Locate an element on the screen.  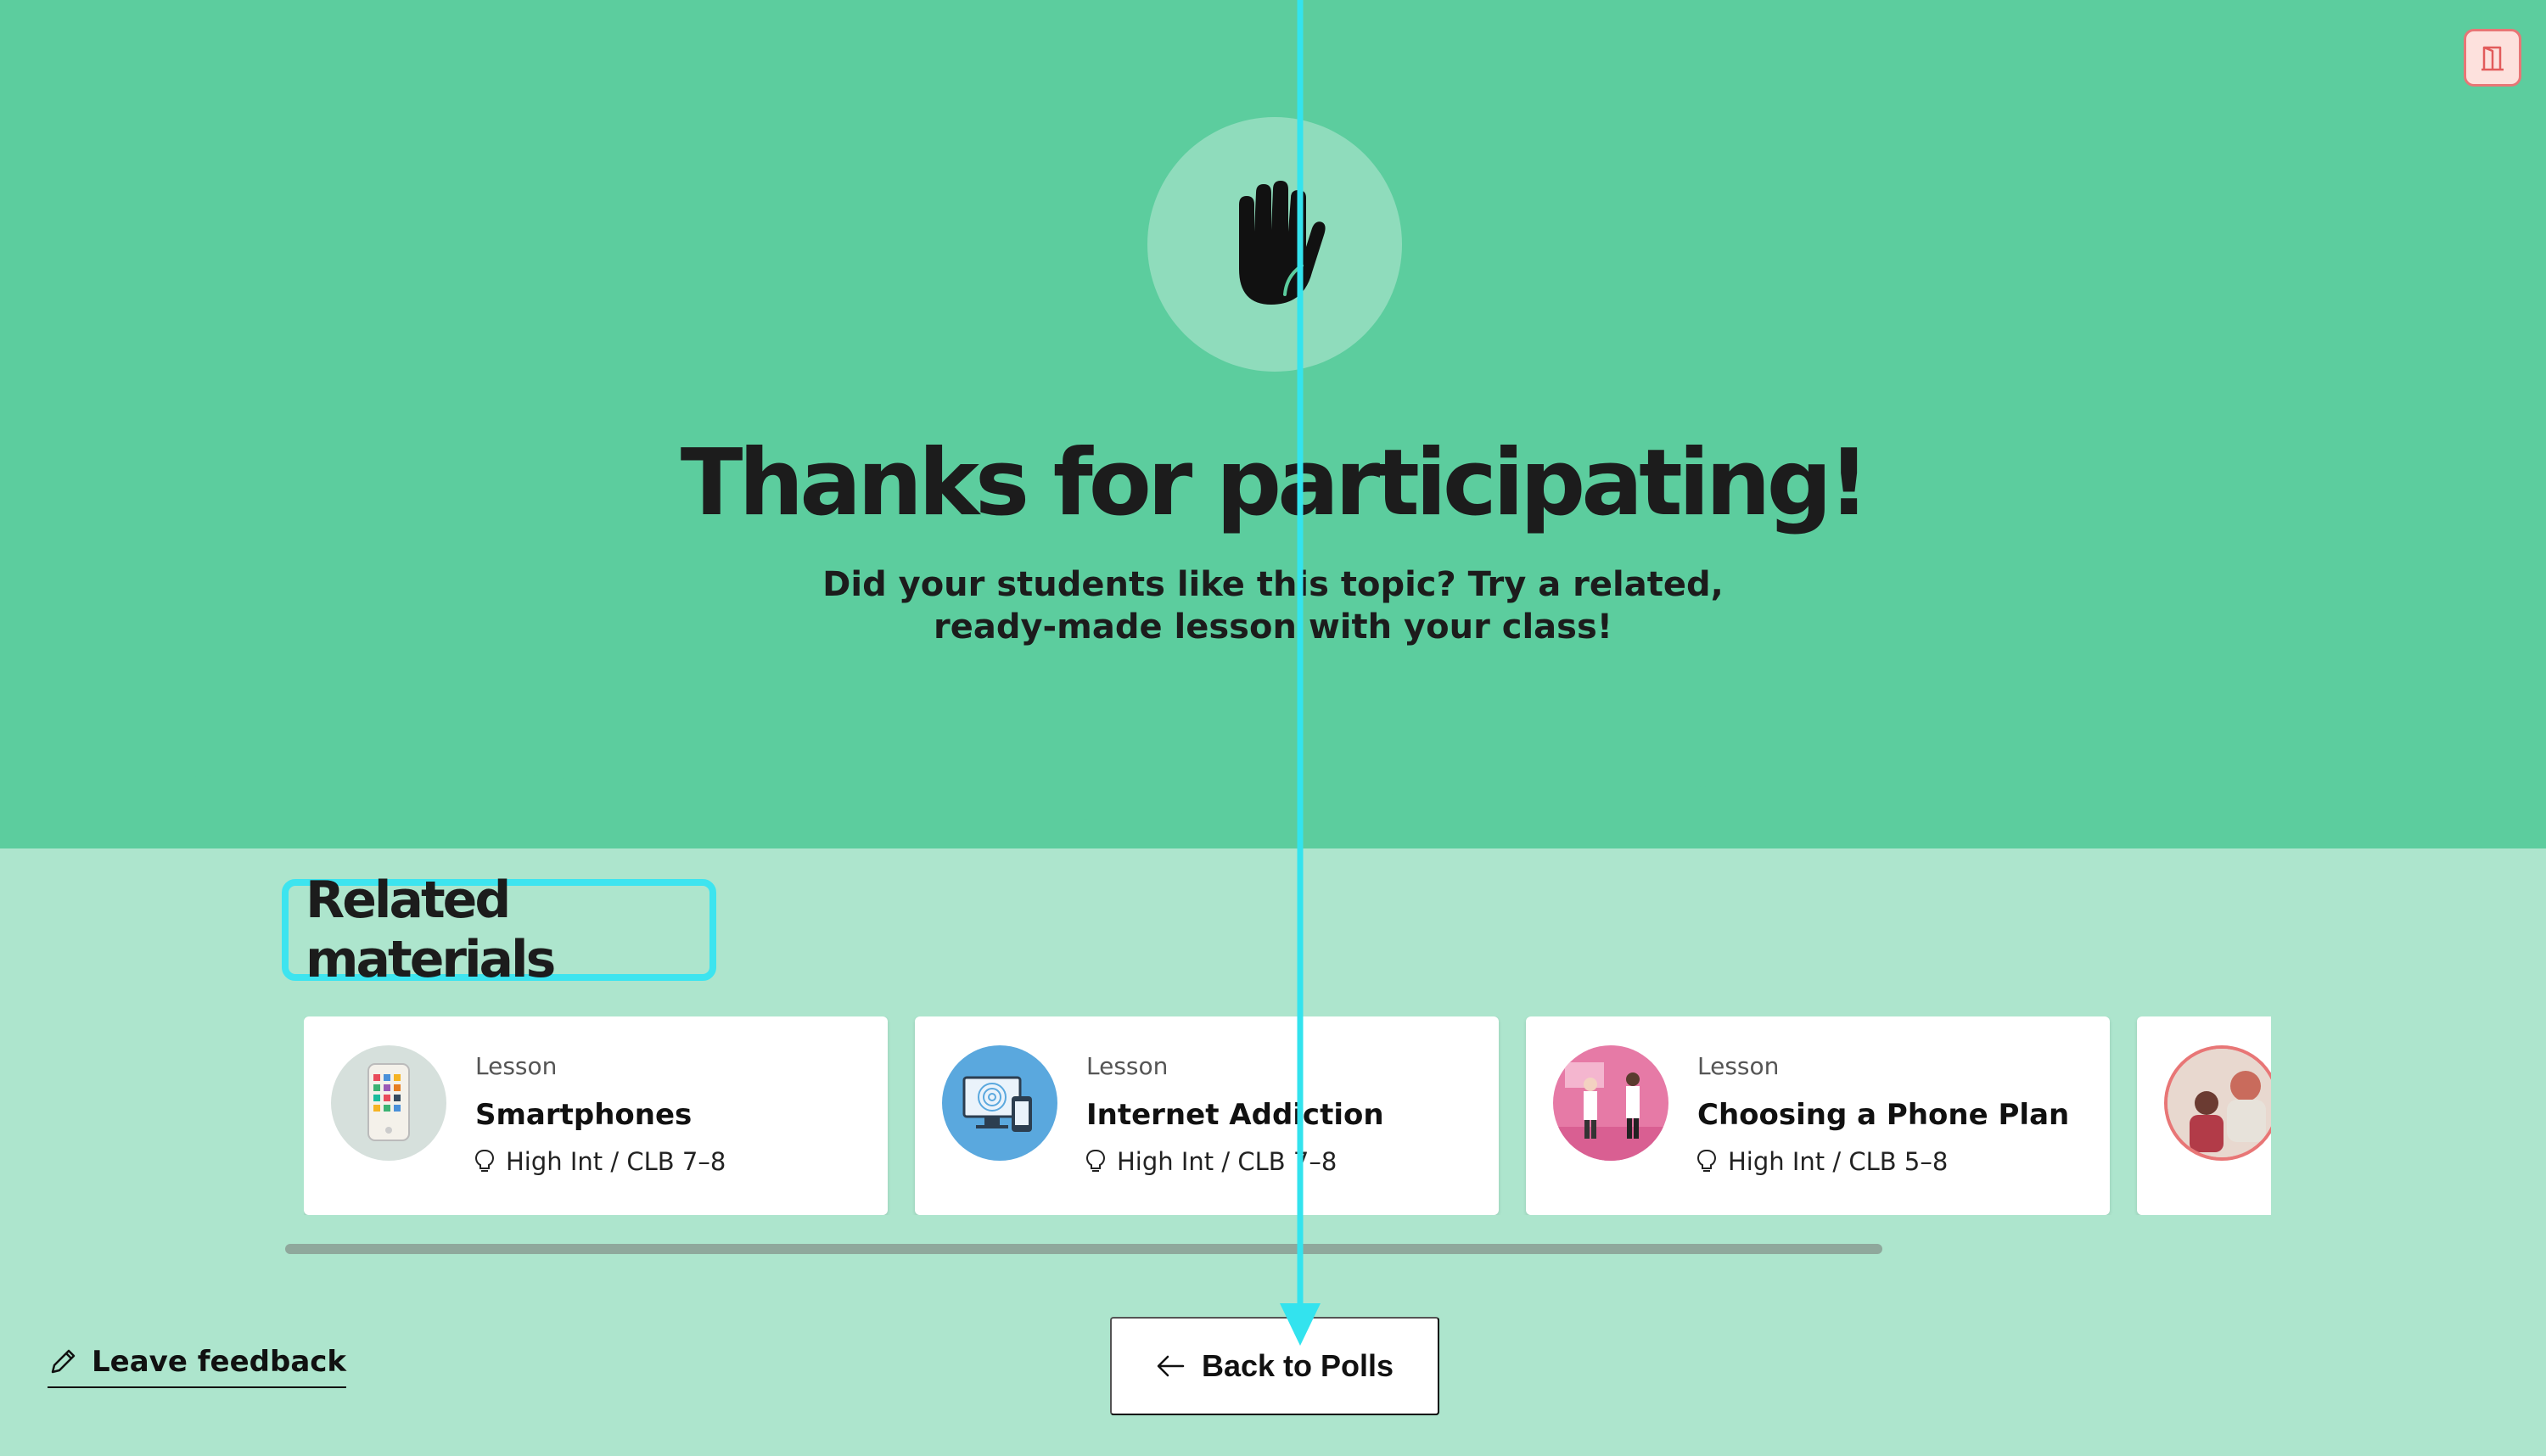
card-level: High Int / CLB 5–8 is located at coordinates (1822, 1161).